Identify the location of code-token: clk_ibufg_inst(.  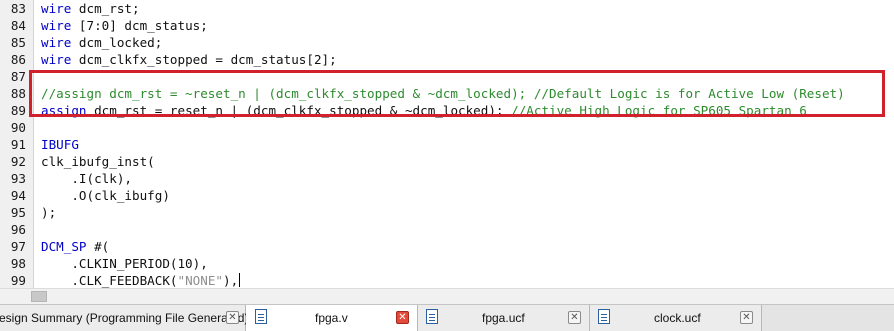
(98, 161).